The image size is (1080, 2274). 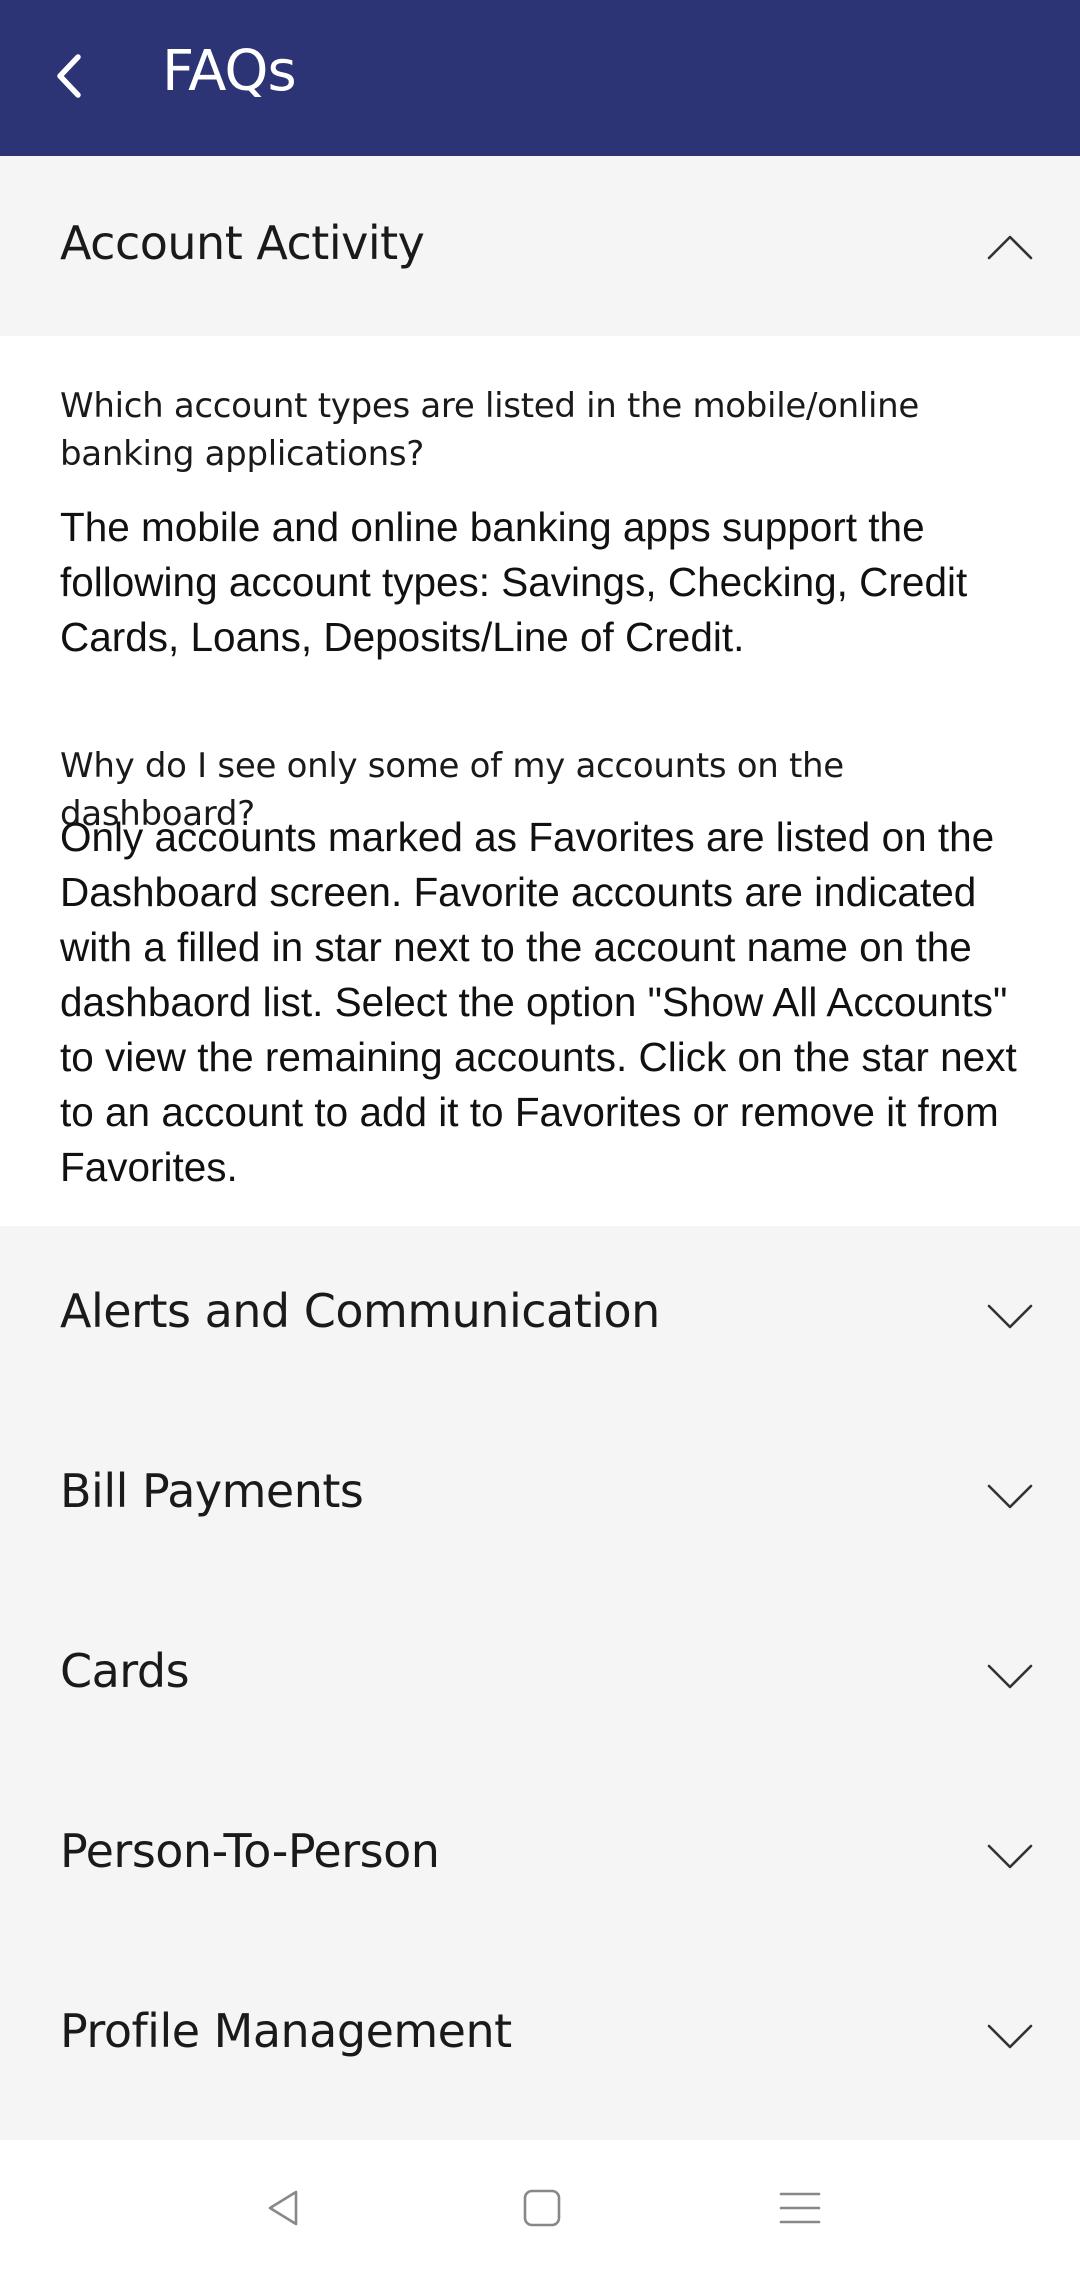 What do you see at coordinates (242, 243) in the screenshot?
I see `section-title: Account Activity` at bounding box center [242, 243].